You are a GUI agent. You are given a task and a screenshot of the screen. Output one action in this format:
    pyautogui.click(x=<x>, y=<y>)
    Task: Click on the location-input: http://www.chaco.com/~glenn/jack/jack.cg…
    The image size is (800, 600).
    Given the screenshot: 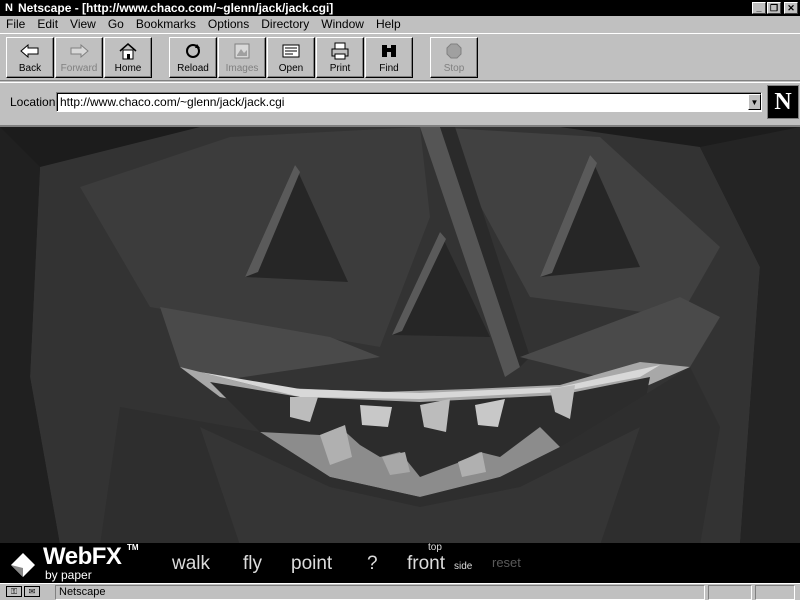 What is the action you would take?
    pyautogui.click(x=409, y=102)
    